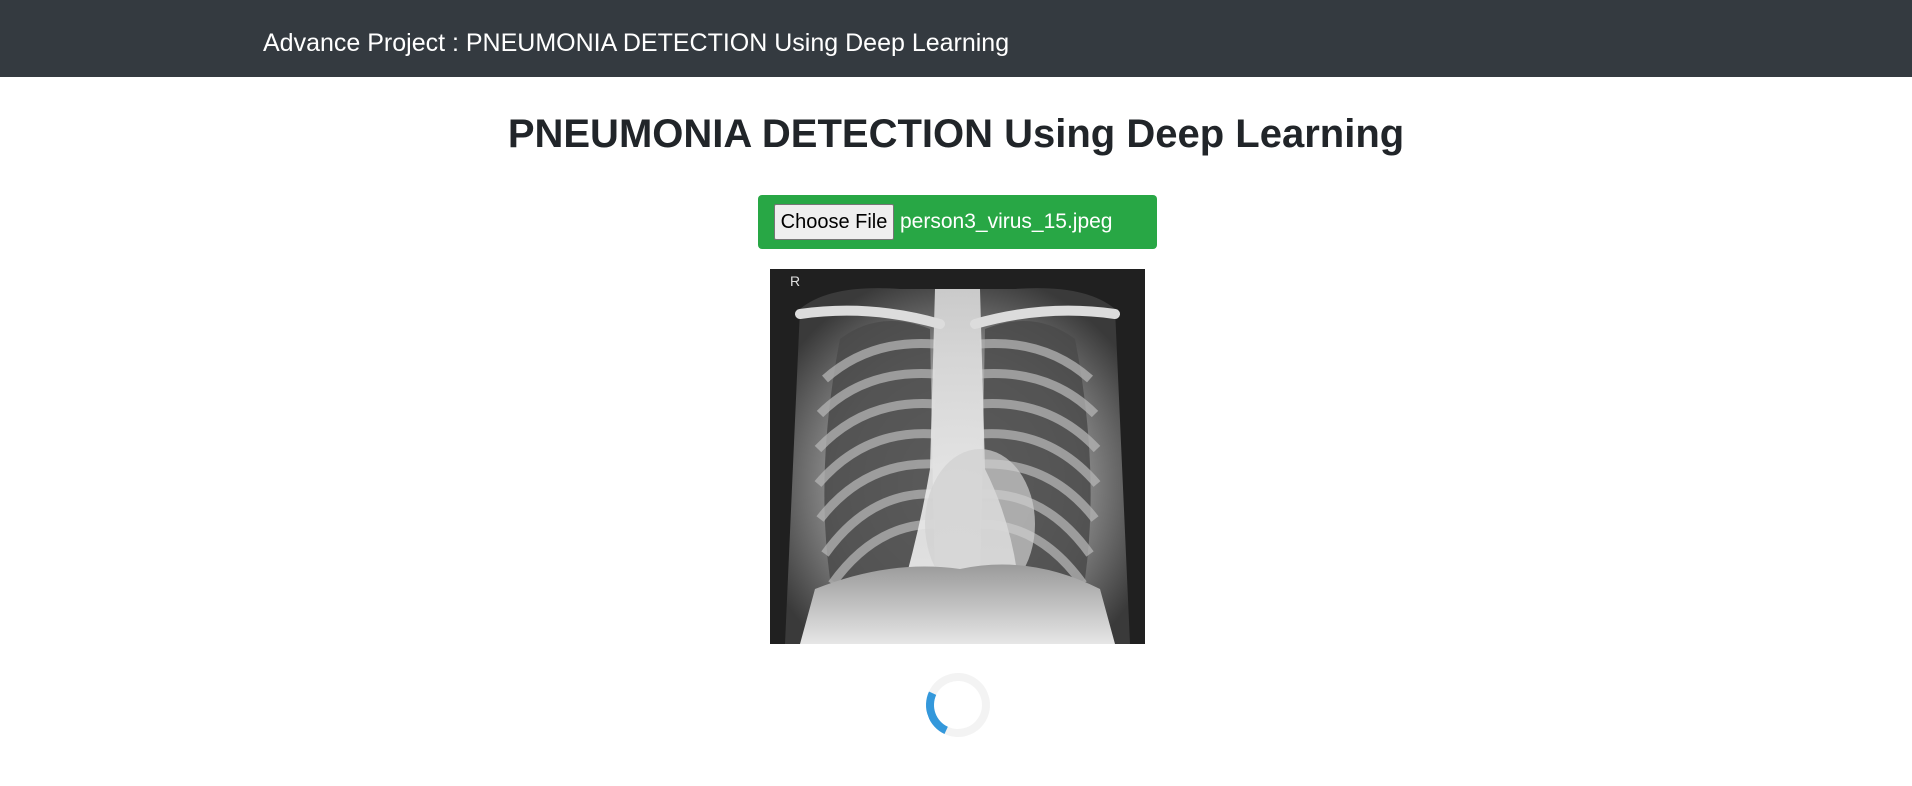  I want to click on chest-xray-image, so click(957, 456).